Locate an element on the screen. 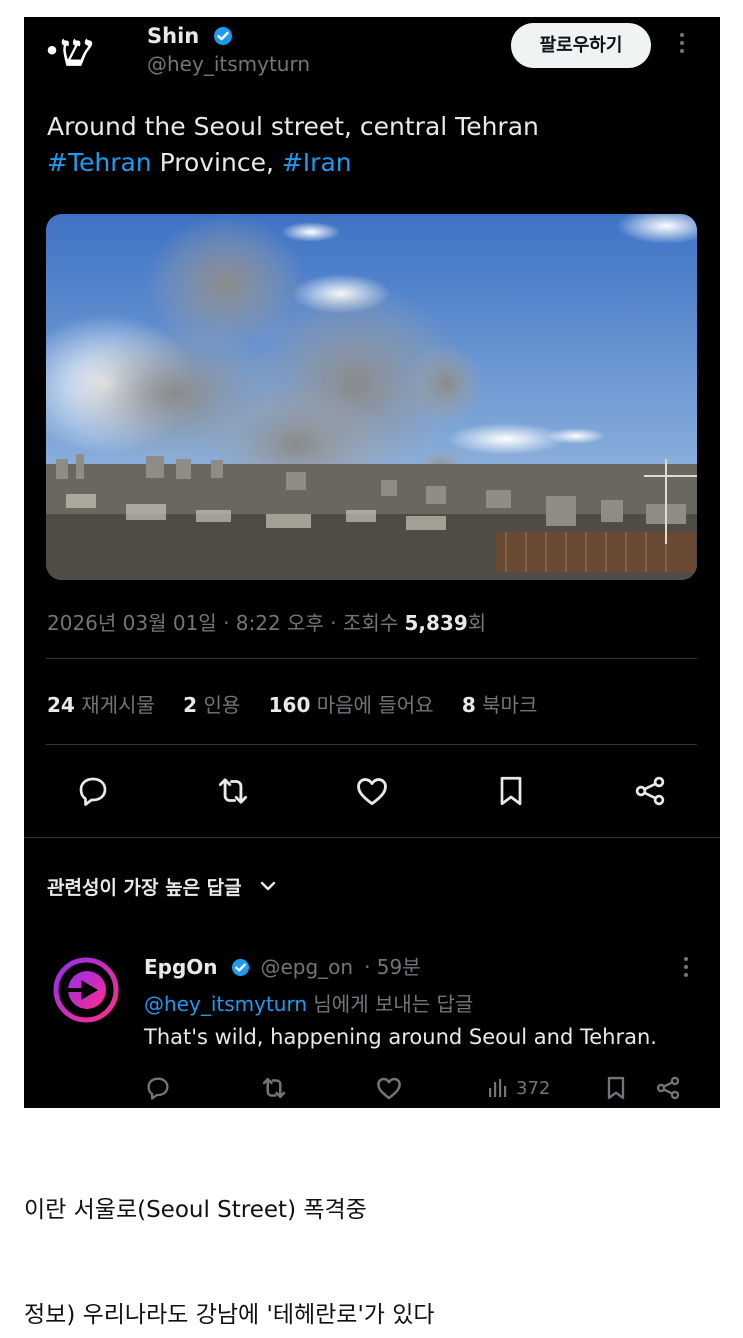  reply-to-suffix: 님에게 보내는 답글 is located at coordinates (390, 1004).